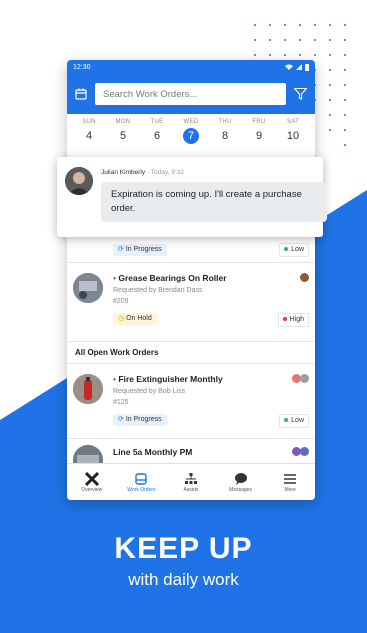 This screenshot has width=367, height=633. I want to click on headline-title: KEEP UP, so click(183, 548).